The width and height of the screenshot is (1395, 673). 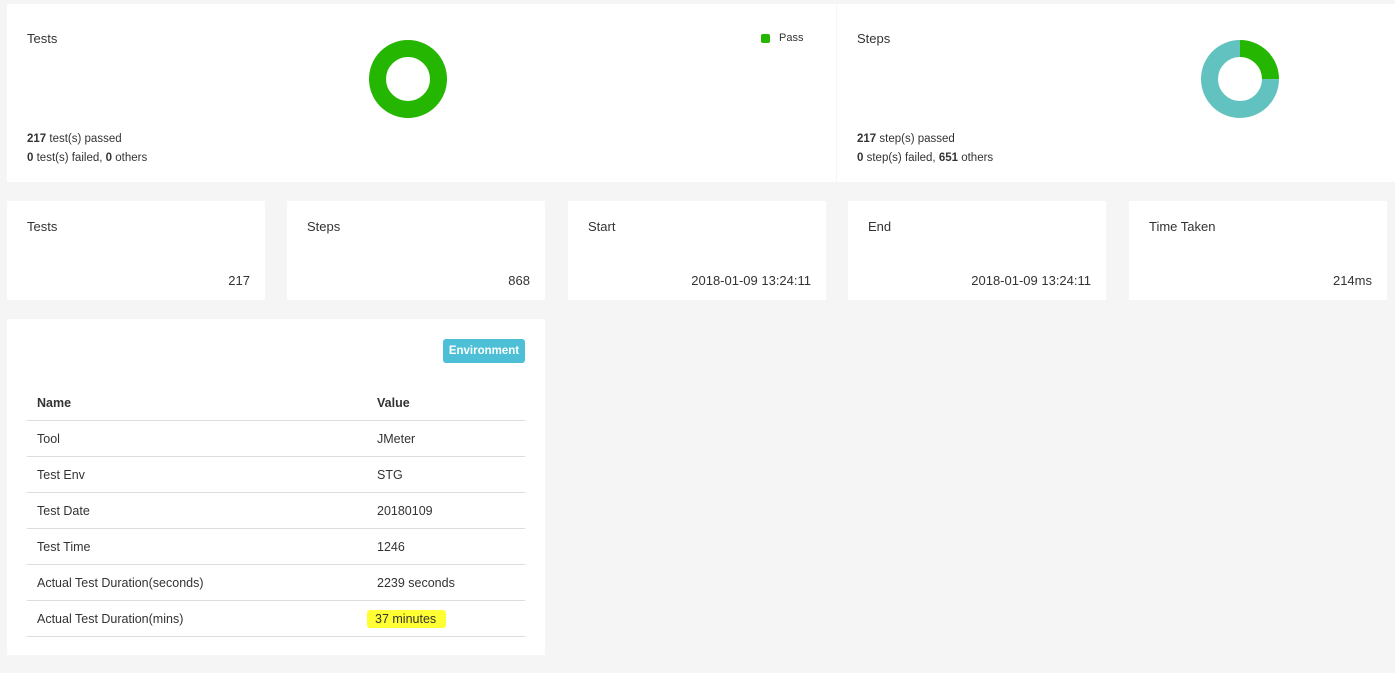 I want to click on table-header-row: Name Value, so click(x=276, y=403).